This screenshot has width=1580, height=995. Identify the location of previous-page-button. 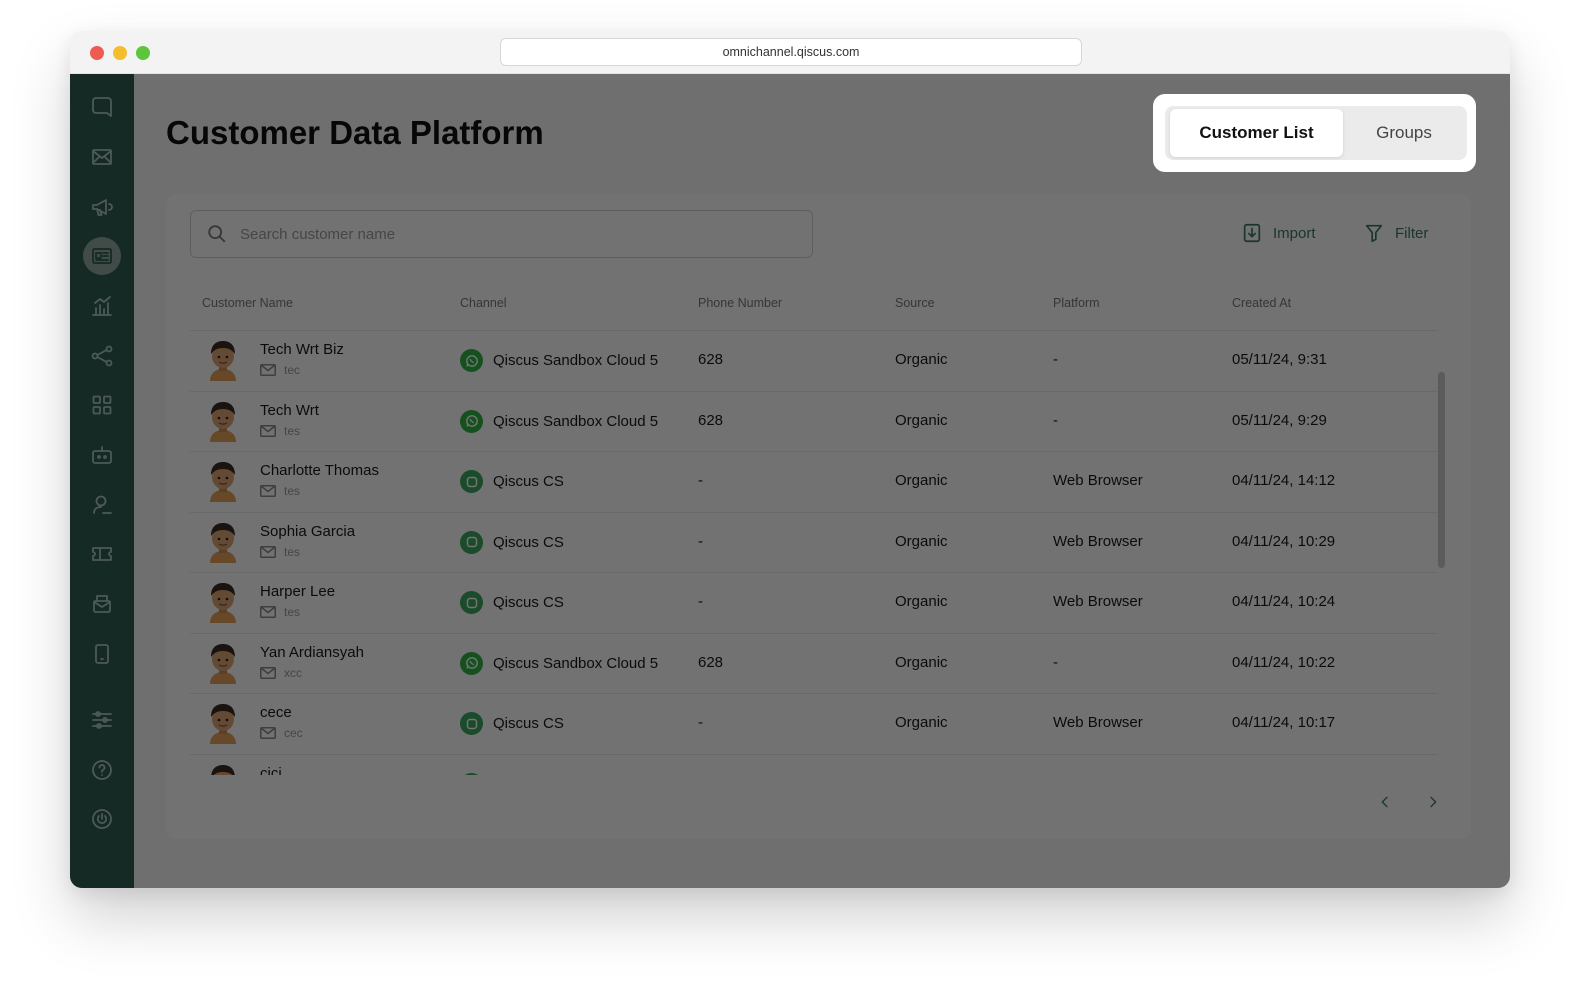
(1385, 802).